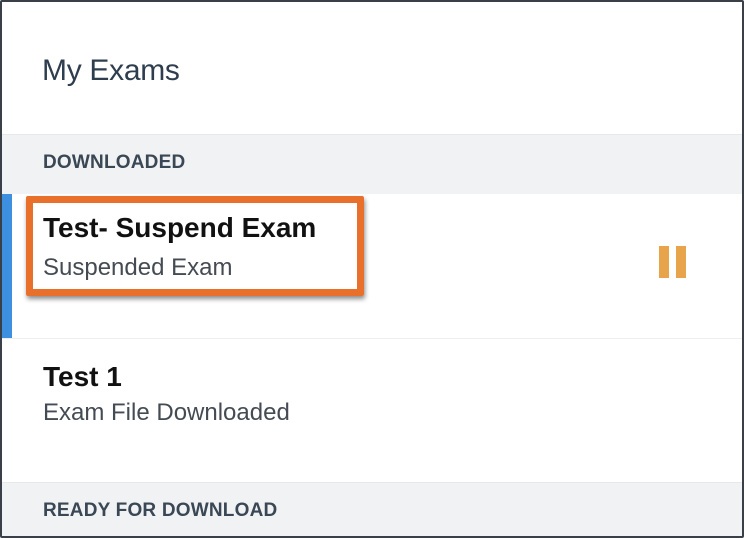 This screenshot has height=538, width=744. What do you see at coordinates (673, 263) in the screenshot?
I see `pause-icon` at bounding box center [673, 263].